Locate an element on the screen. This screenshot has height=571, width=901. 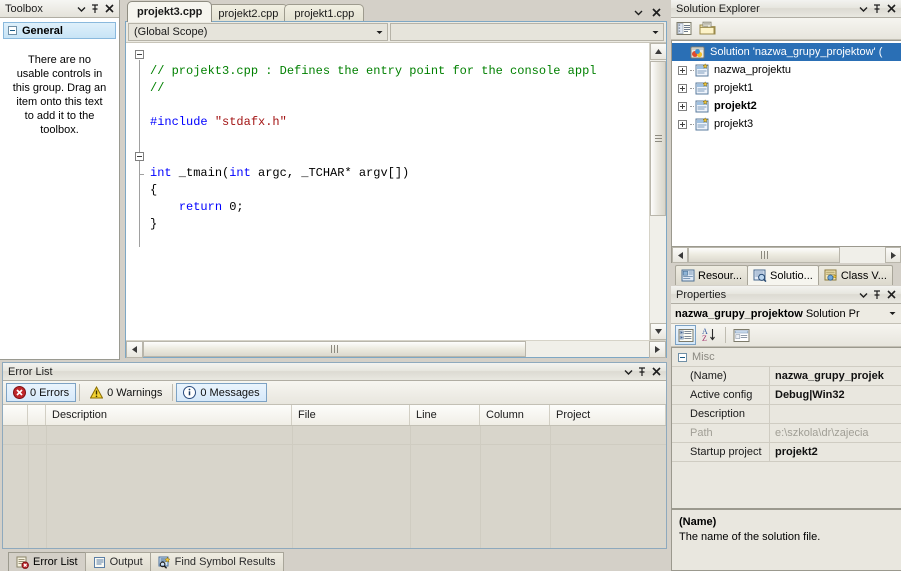
tree-node-solution: Solution 'nazwa_grupy_projektow' ( is located at coordinates (786, 52).